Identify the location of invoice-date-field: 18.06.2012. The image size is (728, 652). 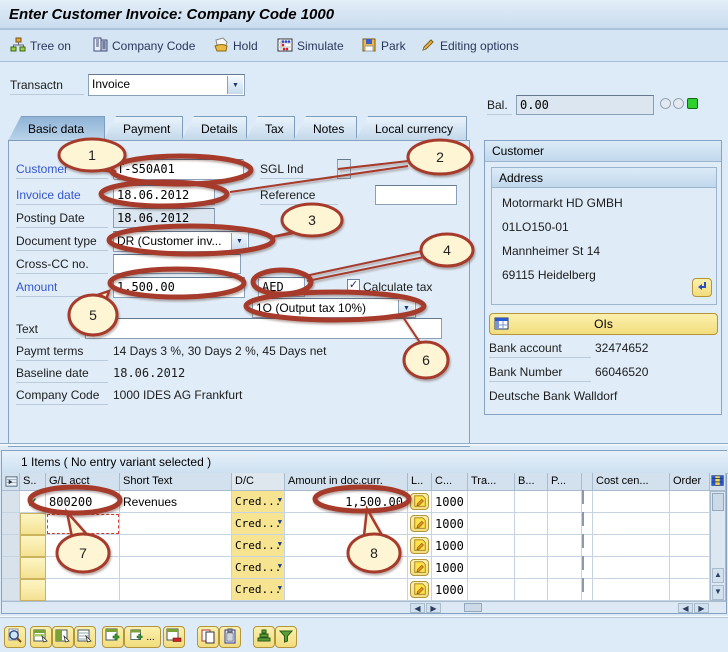
(164, 195).